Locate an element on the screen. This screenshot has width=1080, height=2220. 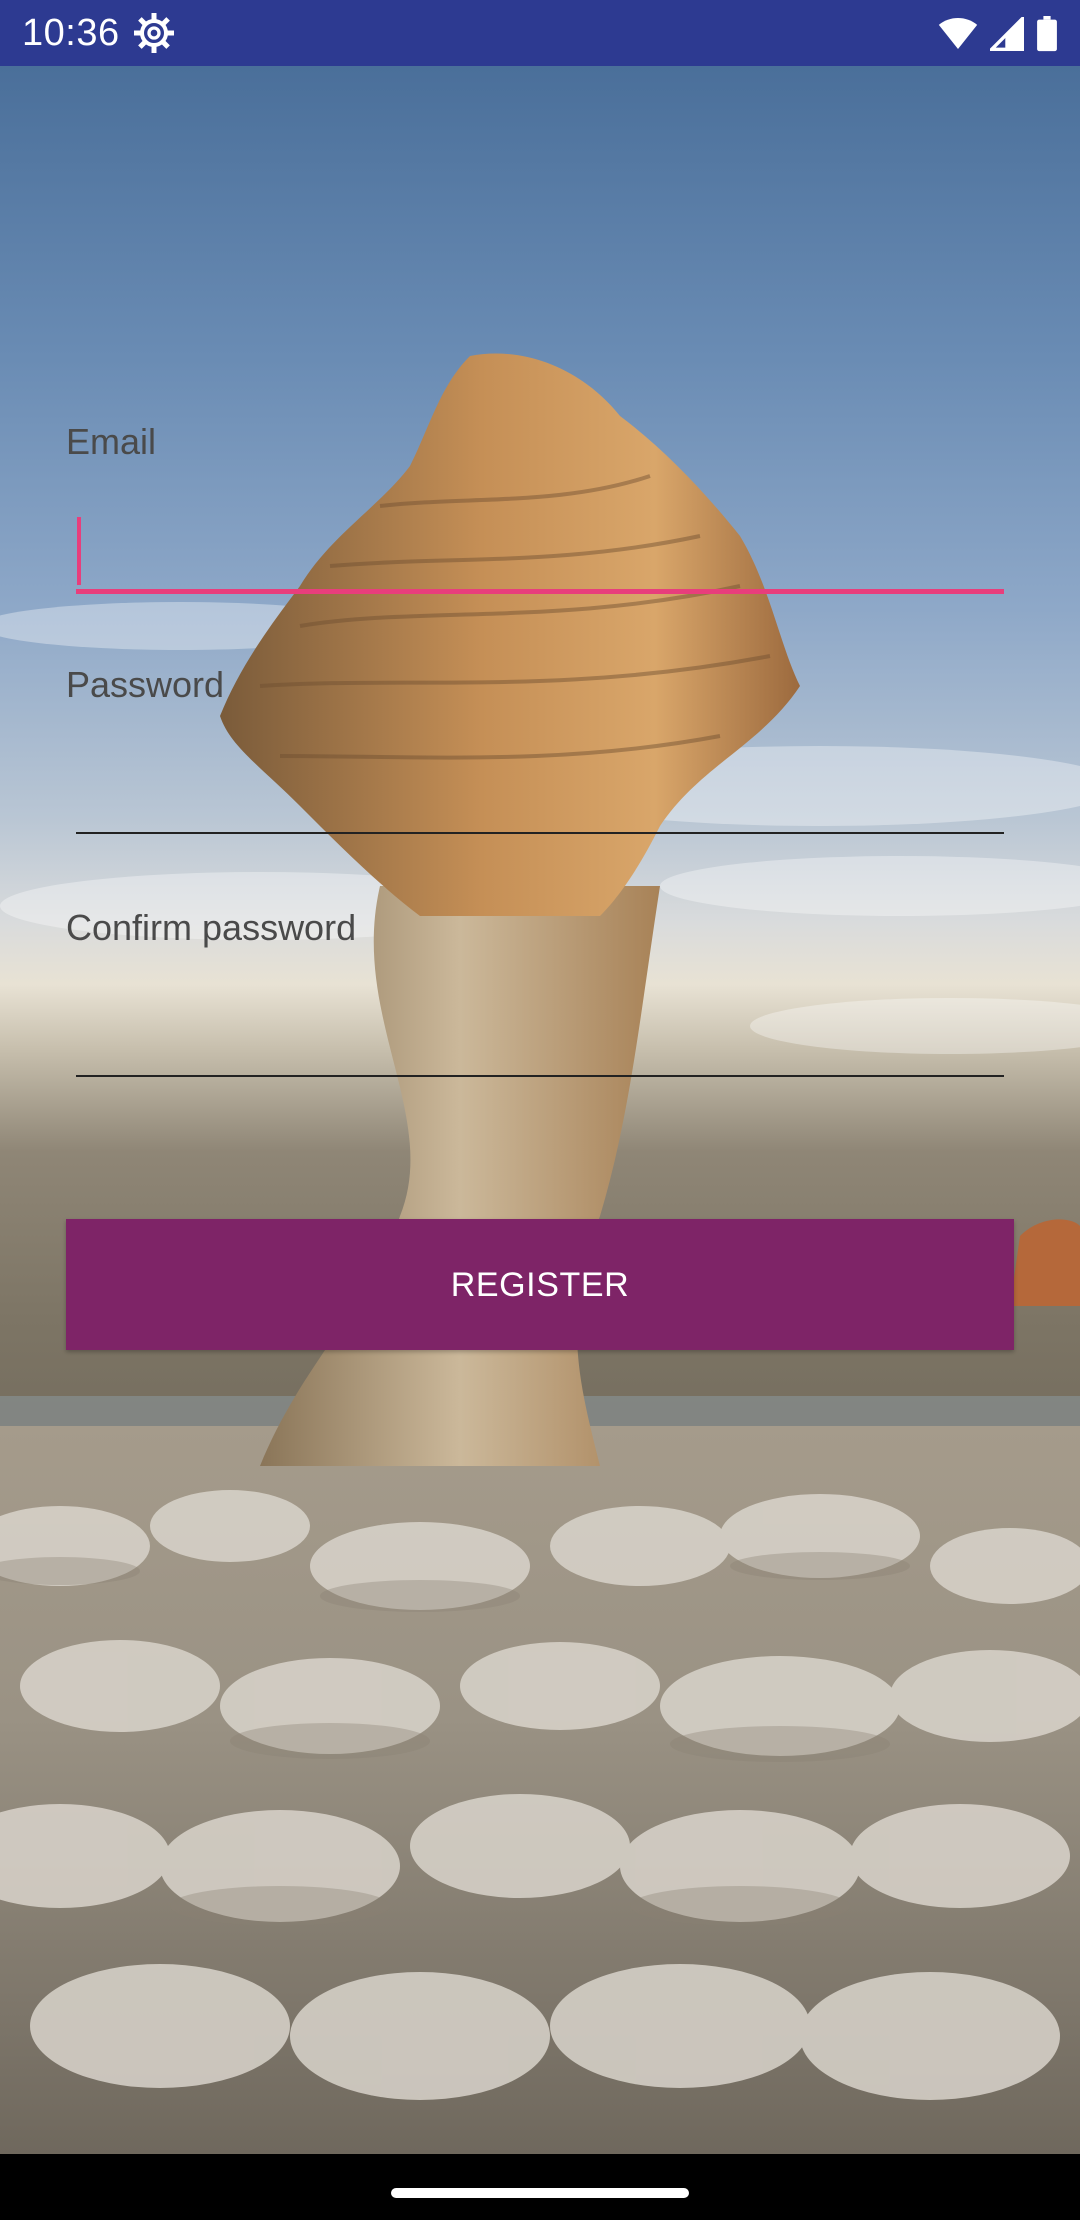
cell-signal-icon is located at coordinates (1007, 34).